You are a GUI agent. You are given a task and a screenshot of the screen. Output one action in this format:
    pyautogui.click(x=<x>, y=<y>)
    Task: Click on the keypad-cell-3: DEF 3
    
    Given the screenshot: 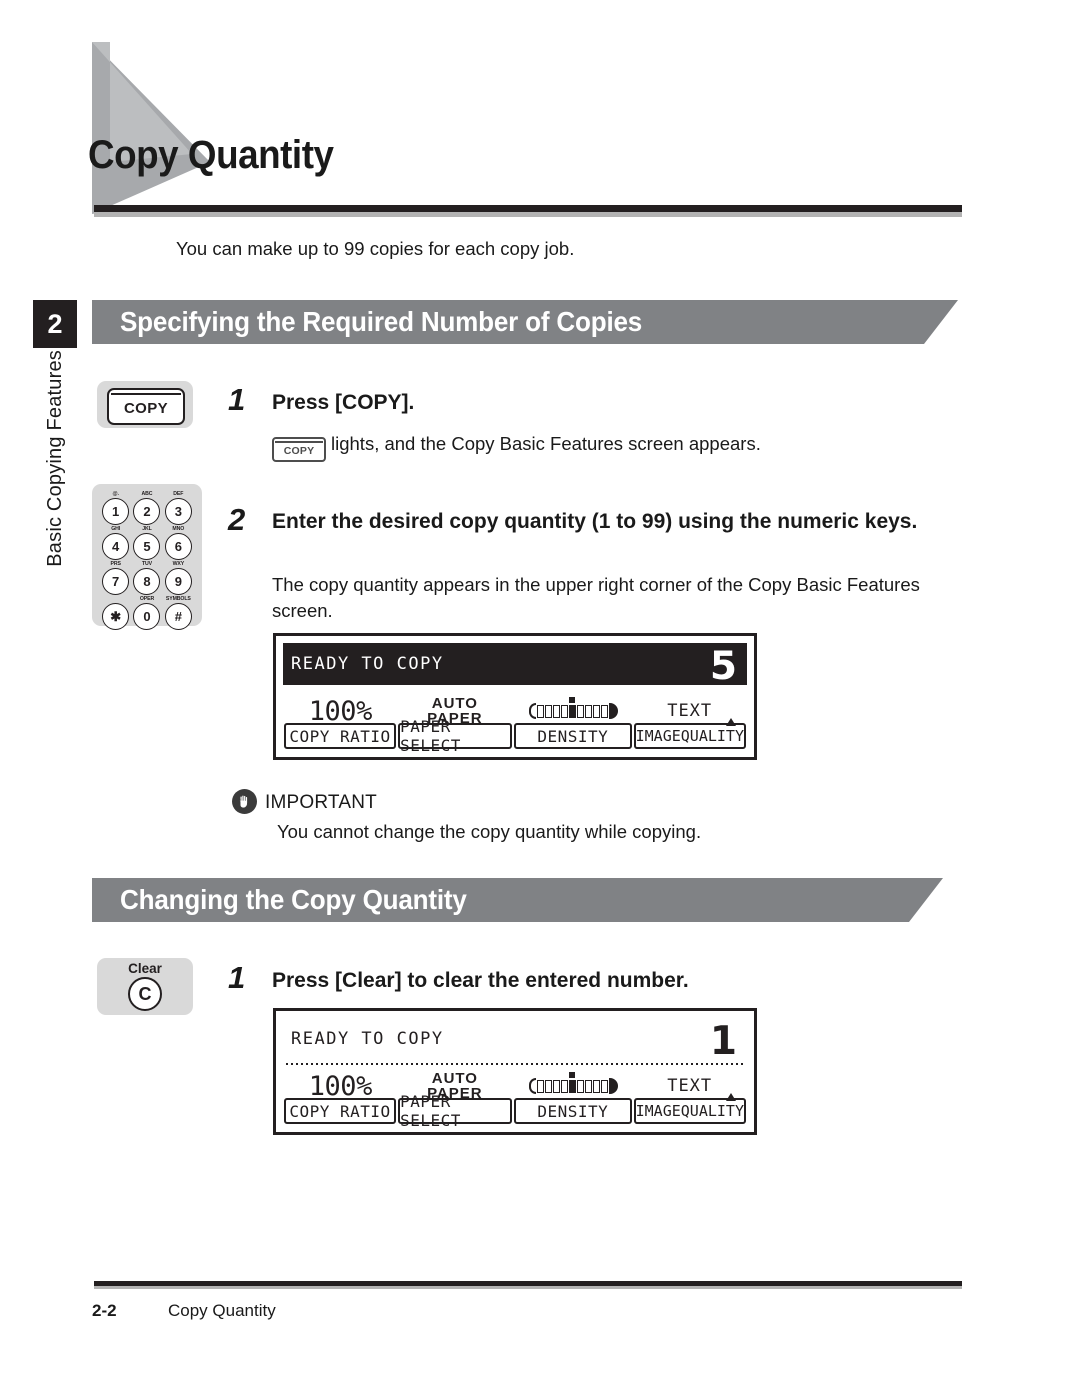 What is the action you would take?
    pyautogui.click(x=178, y=508)
    